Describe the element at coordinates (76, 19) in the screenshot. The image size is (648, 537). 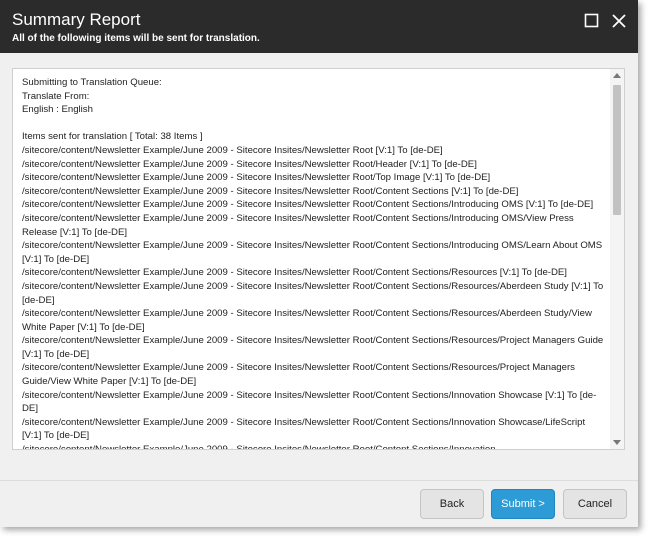
I see `dialog-title: Summary Report` at that location.